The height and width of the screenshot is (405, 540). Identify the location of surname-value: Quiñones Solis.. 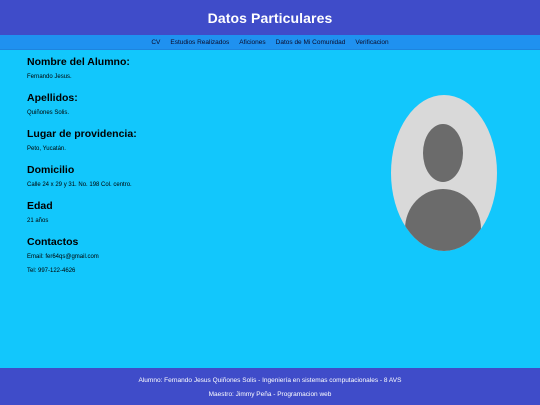
(48, 113).